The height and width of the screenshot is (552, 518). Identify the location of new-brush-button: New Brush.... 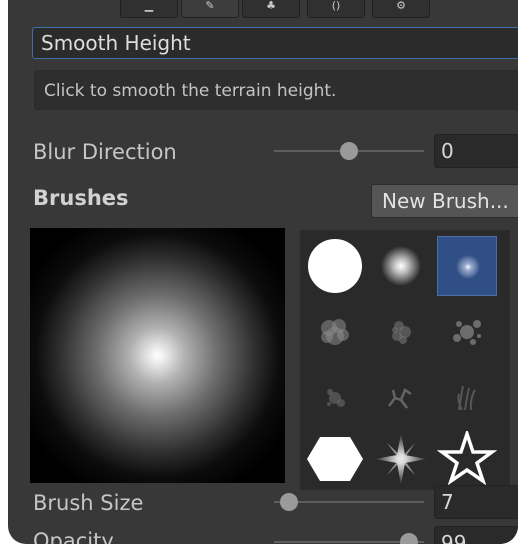
(444, 201).